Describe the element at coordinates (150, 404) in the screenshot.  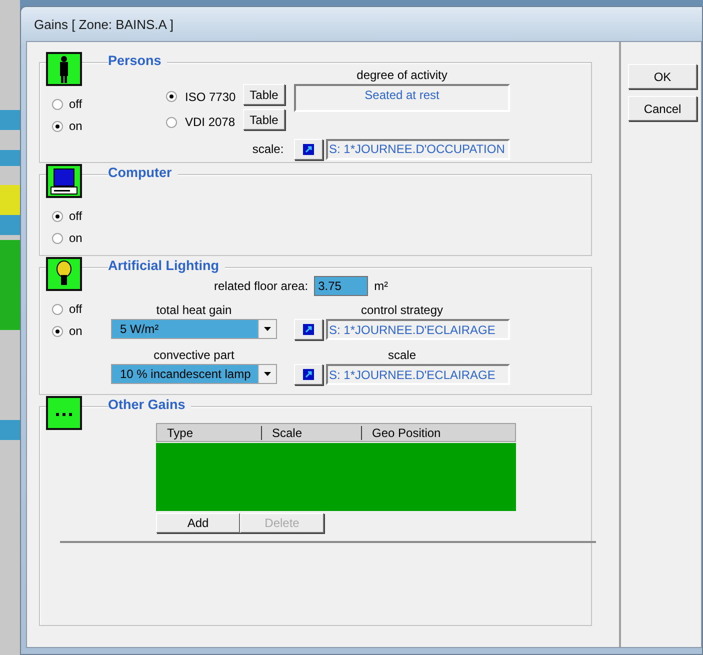
I see `section-title: Other Gains` at that location.